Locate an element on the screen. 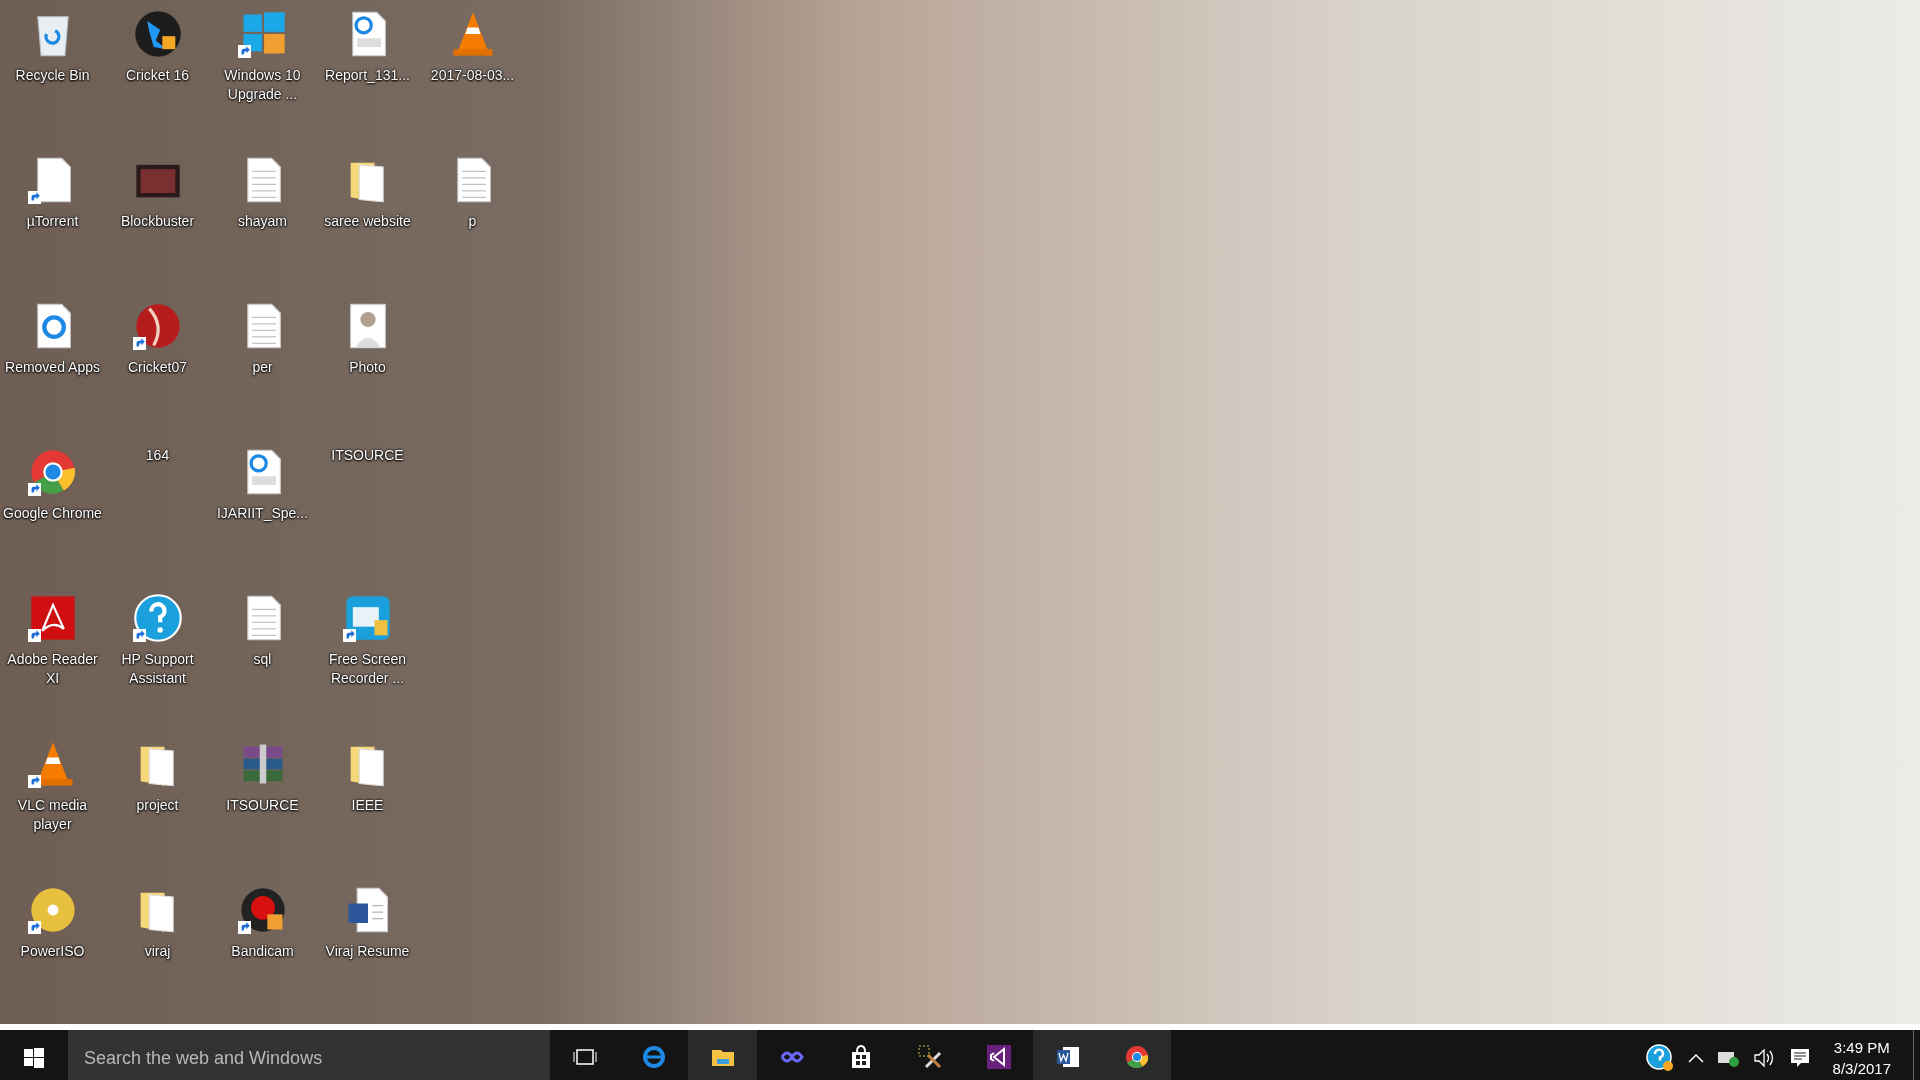 This screenshot has width=1920, height=1080. icon-label: p is located at coordinates (472, 221).